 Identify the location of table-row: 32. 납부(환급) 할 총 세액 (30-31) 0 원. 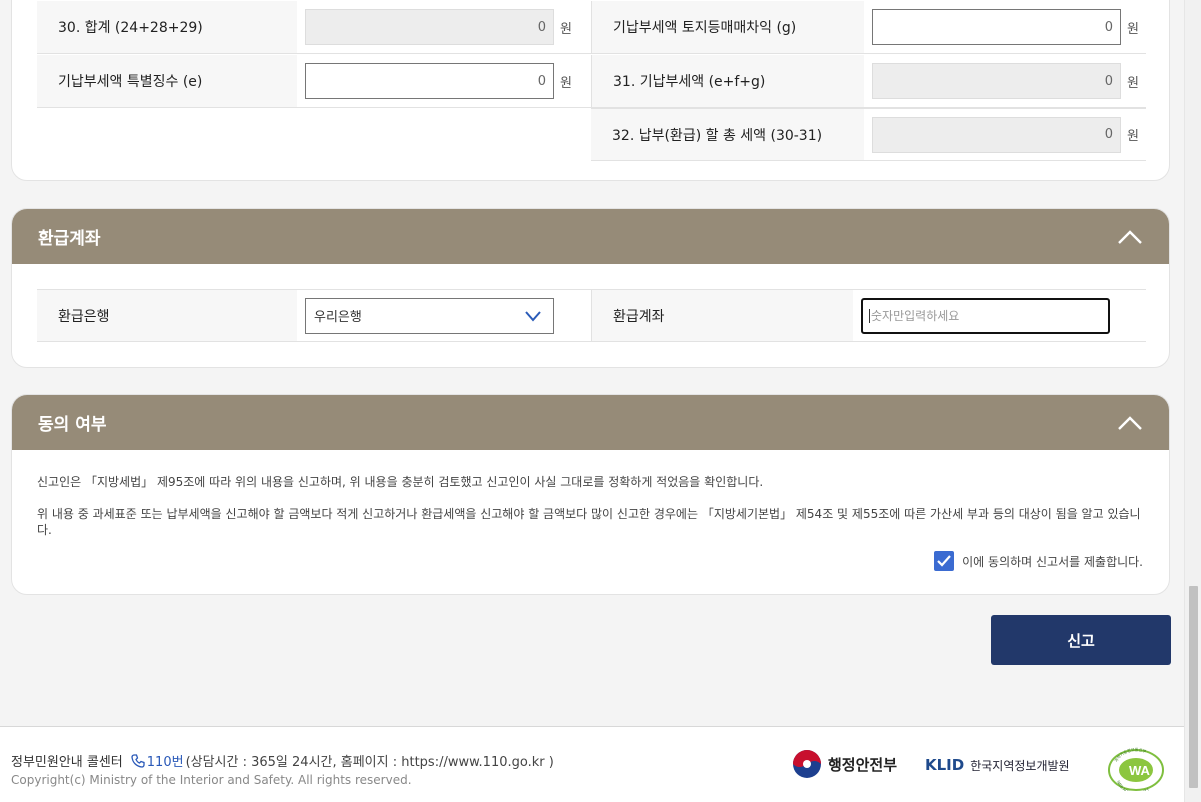
(868, 134).